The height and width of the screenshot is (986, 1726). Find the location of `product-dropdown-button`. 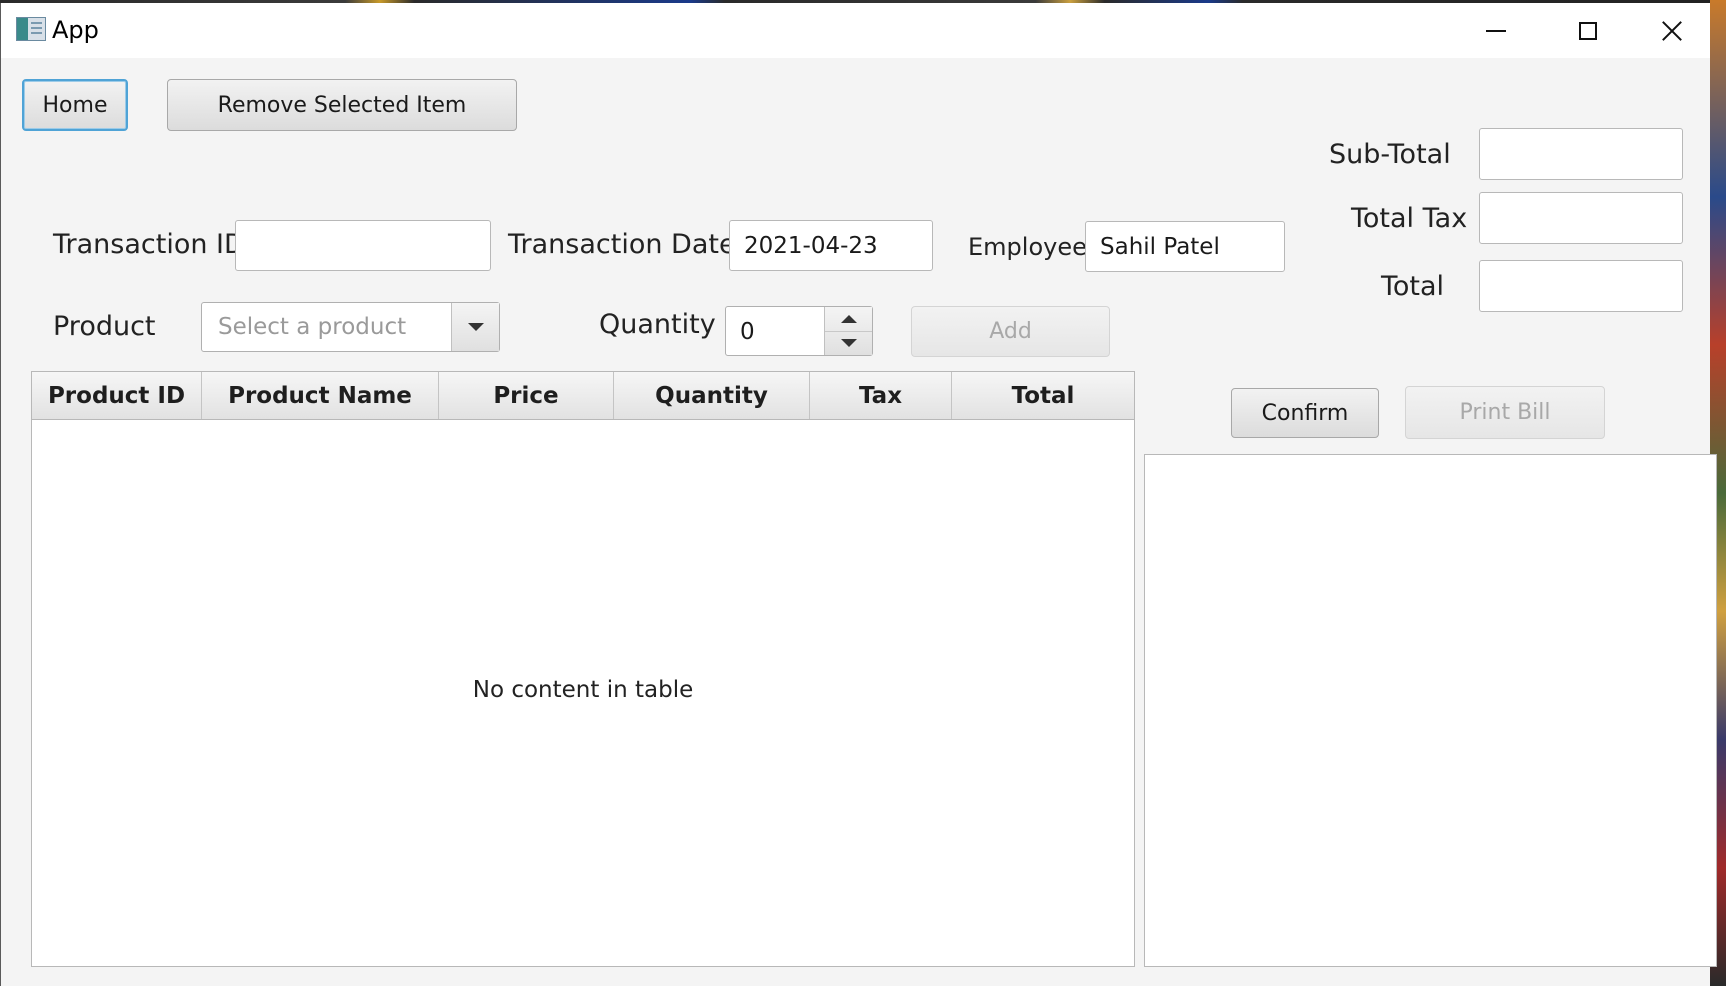

product-dropdown-button is located at coordinates (475, 327).